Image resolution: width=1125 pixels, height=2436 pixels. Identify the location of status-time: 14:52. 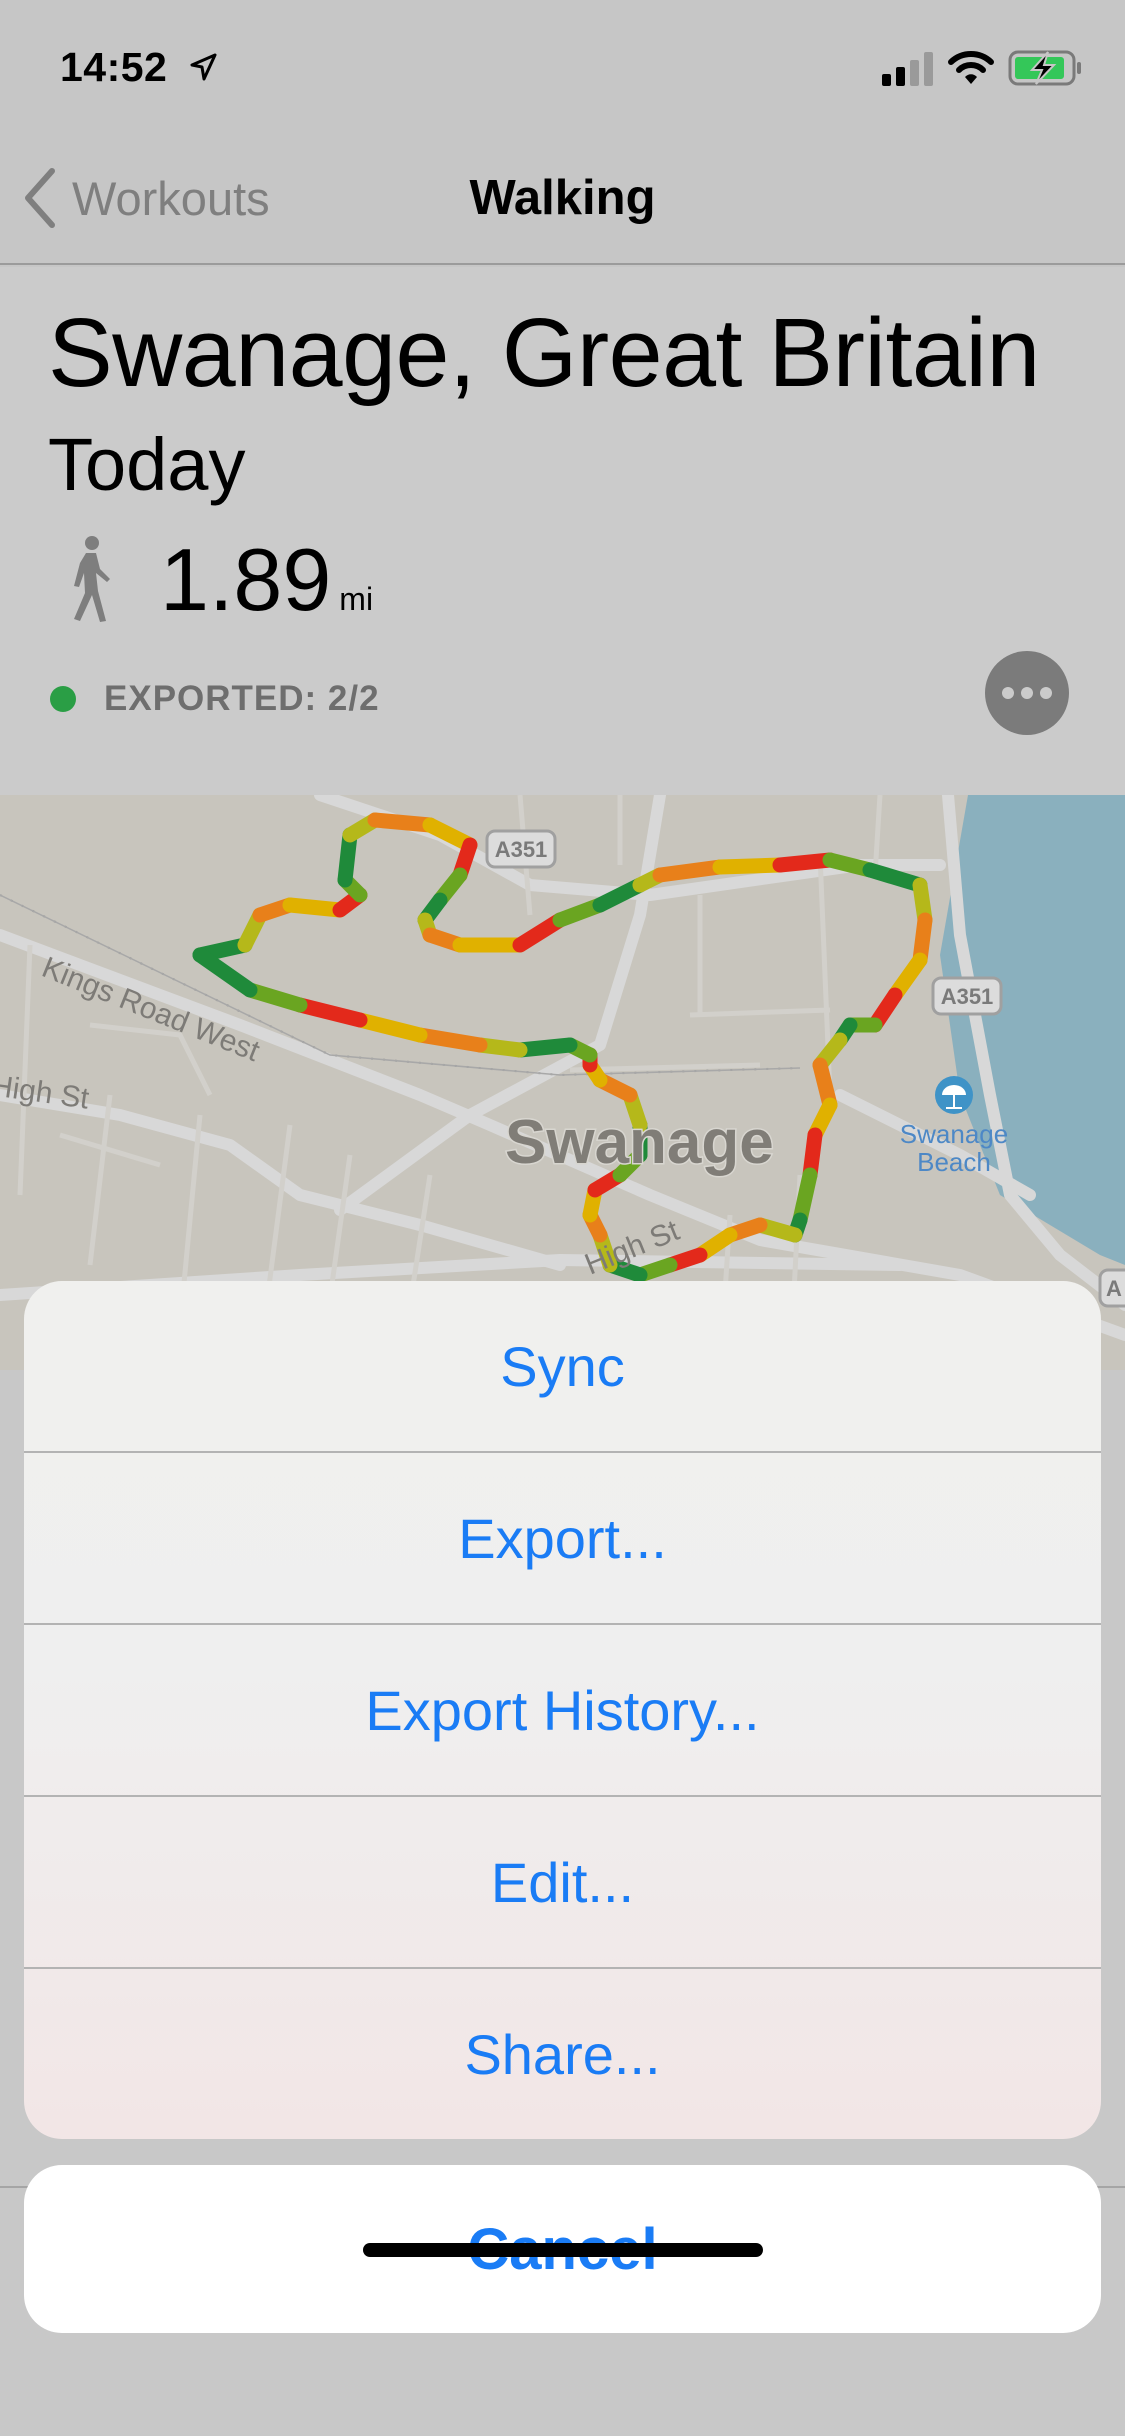
(114, 67).